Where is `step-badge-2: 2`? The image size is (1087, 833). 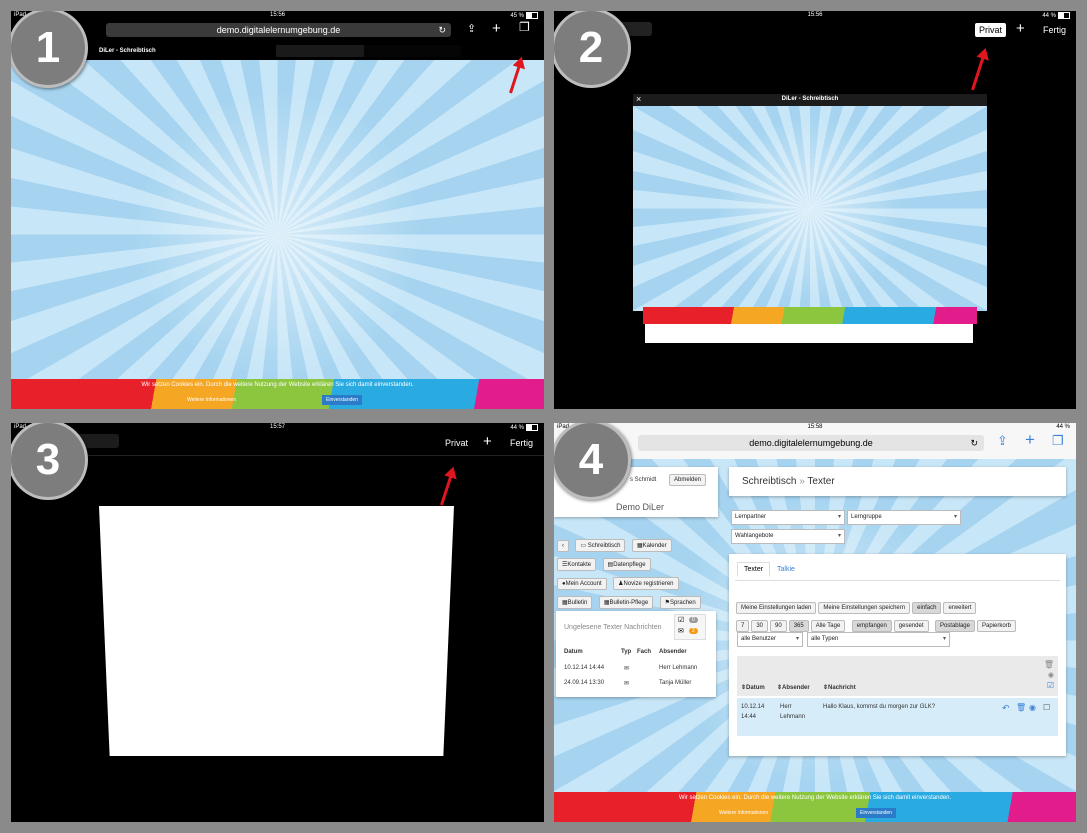
step-badge-2: 2 is located at coordinates (592, 49).